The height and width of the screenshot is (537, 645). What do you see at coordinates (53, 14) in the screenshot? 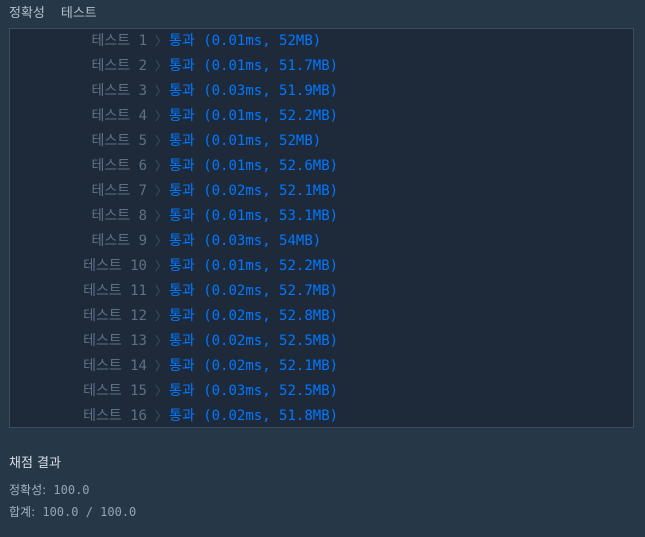
I see `tab-bar: 정확성 테스트` at bounding box center [53, 14].